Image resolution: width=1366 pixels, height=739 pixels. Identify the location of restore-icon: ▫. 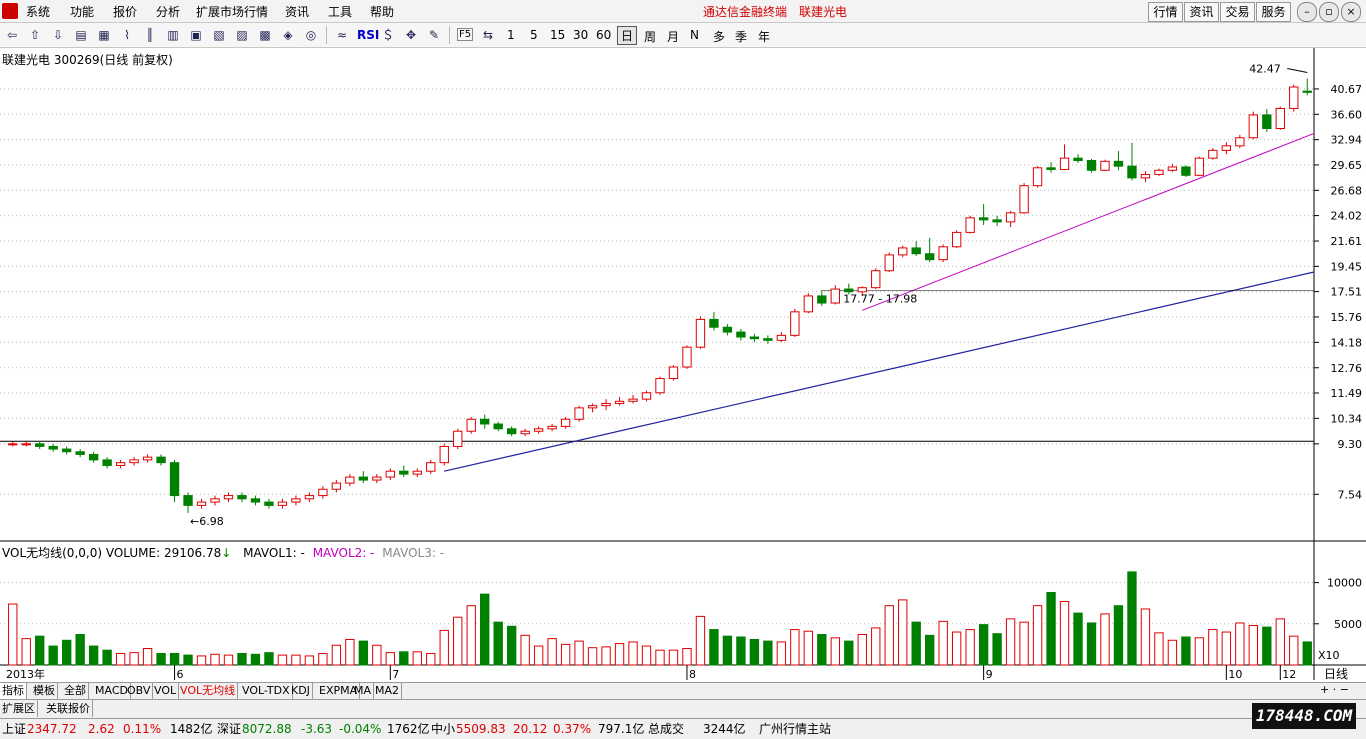
(1329, 12).